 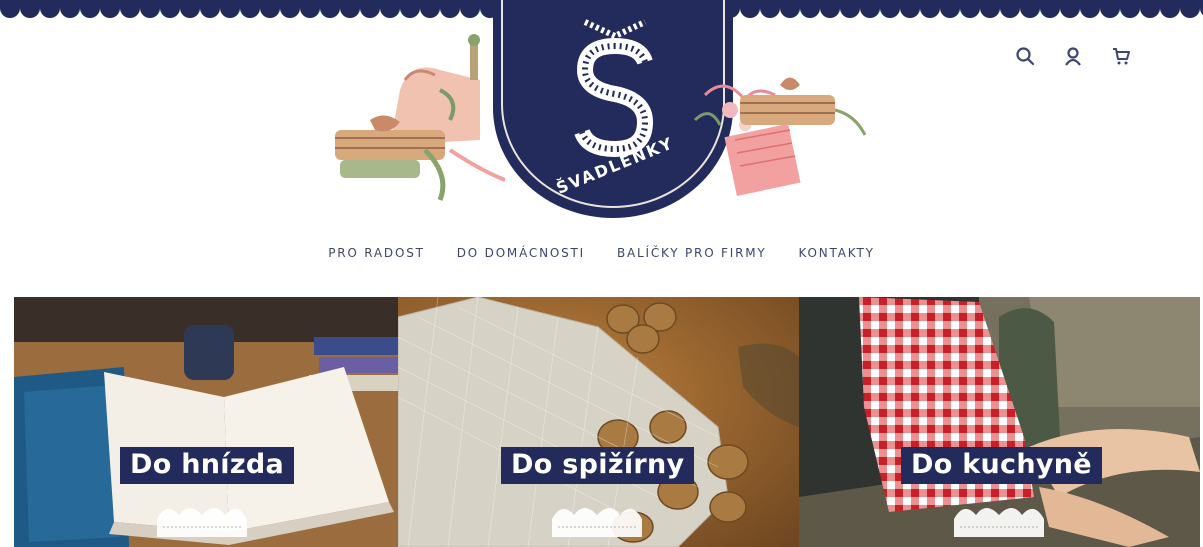 I want to click on nav-item-pro-radost: PRO RADOST, so click(x=376, y=253).